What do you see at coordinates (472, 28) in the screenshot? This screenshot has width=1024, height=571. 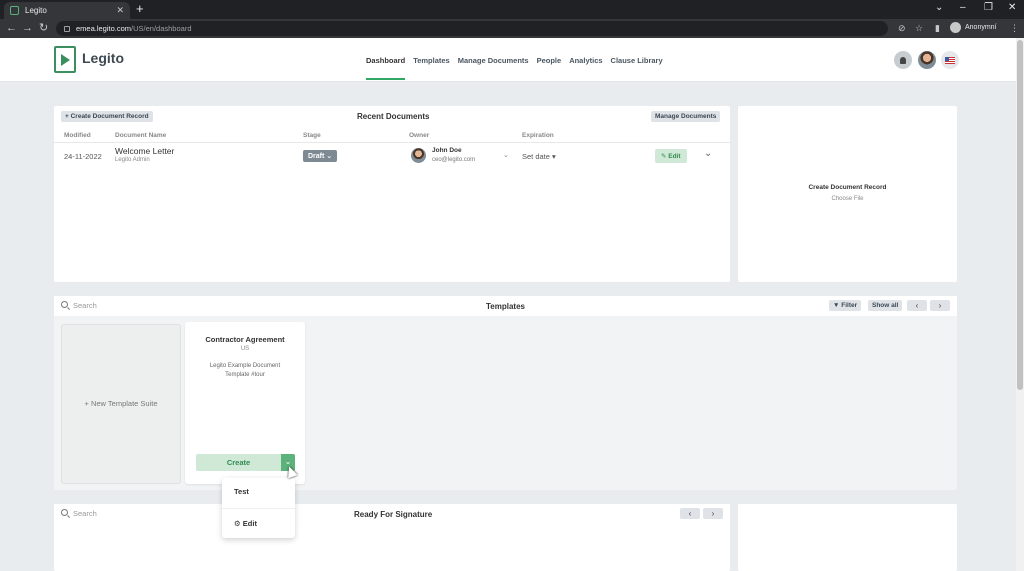 I see `url-field: emea.legito.com/US/en/dashboard` at bounding box center [472, 28].